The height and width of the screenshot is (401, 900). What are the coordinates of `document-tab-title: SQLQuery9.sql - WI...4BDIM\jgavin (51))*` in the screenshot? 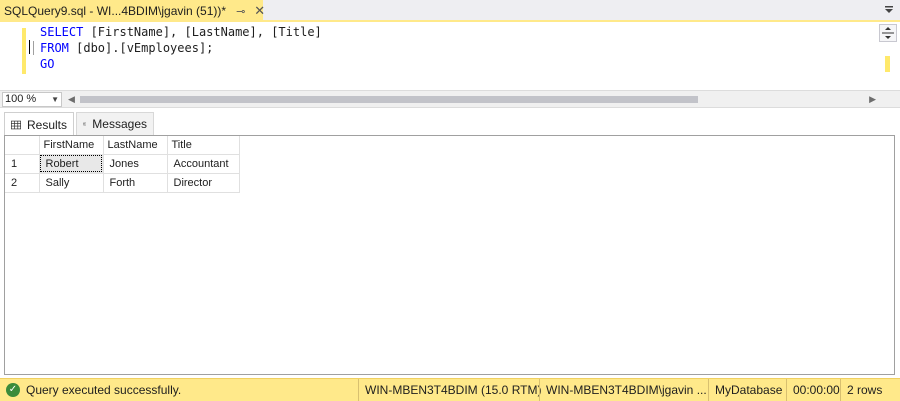 It's located at (115, 11).